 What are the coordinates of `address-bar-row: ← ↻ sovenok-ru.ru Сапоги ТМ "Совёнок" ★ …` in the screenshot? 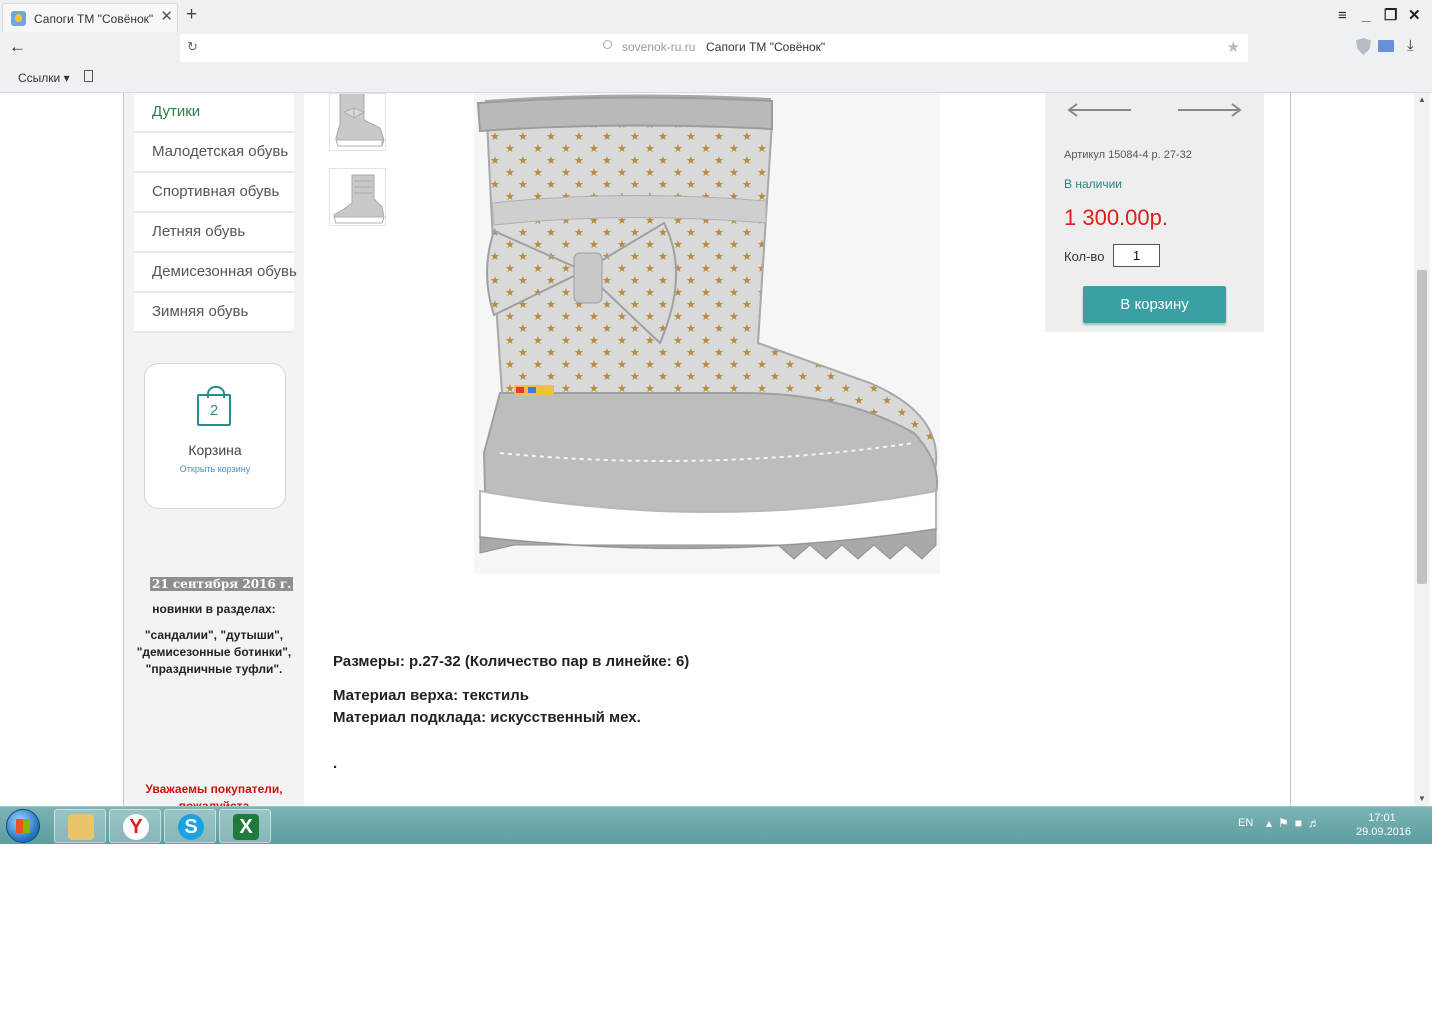 It's located at (716, 48).